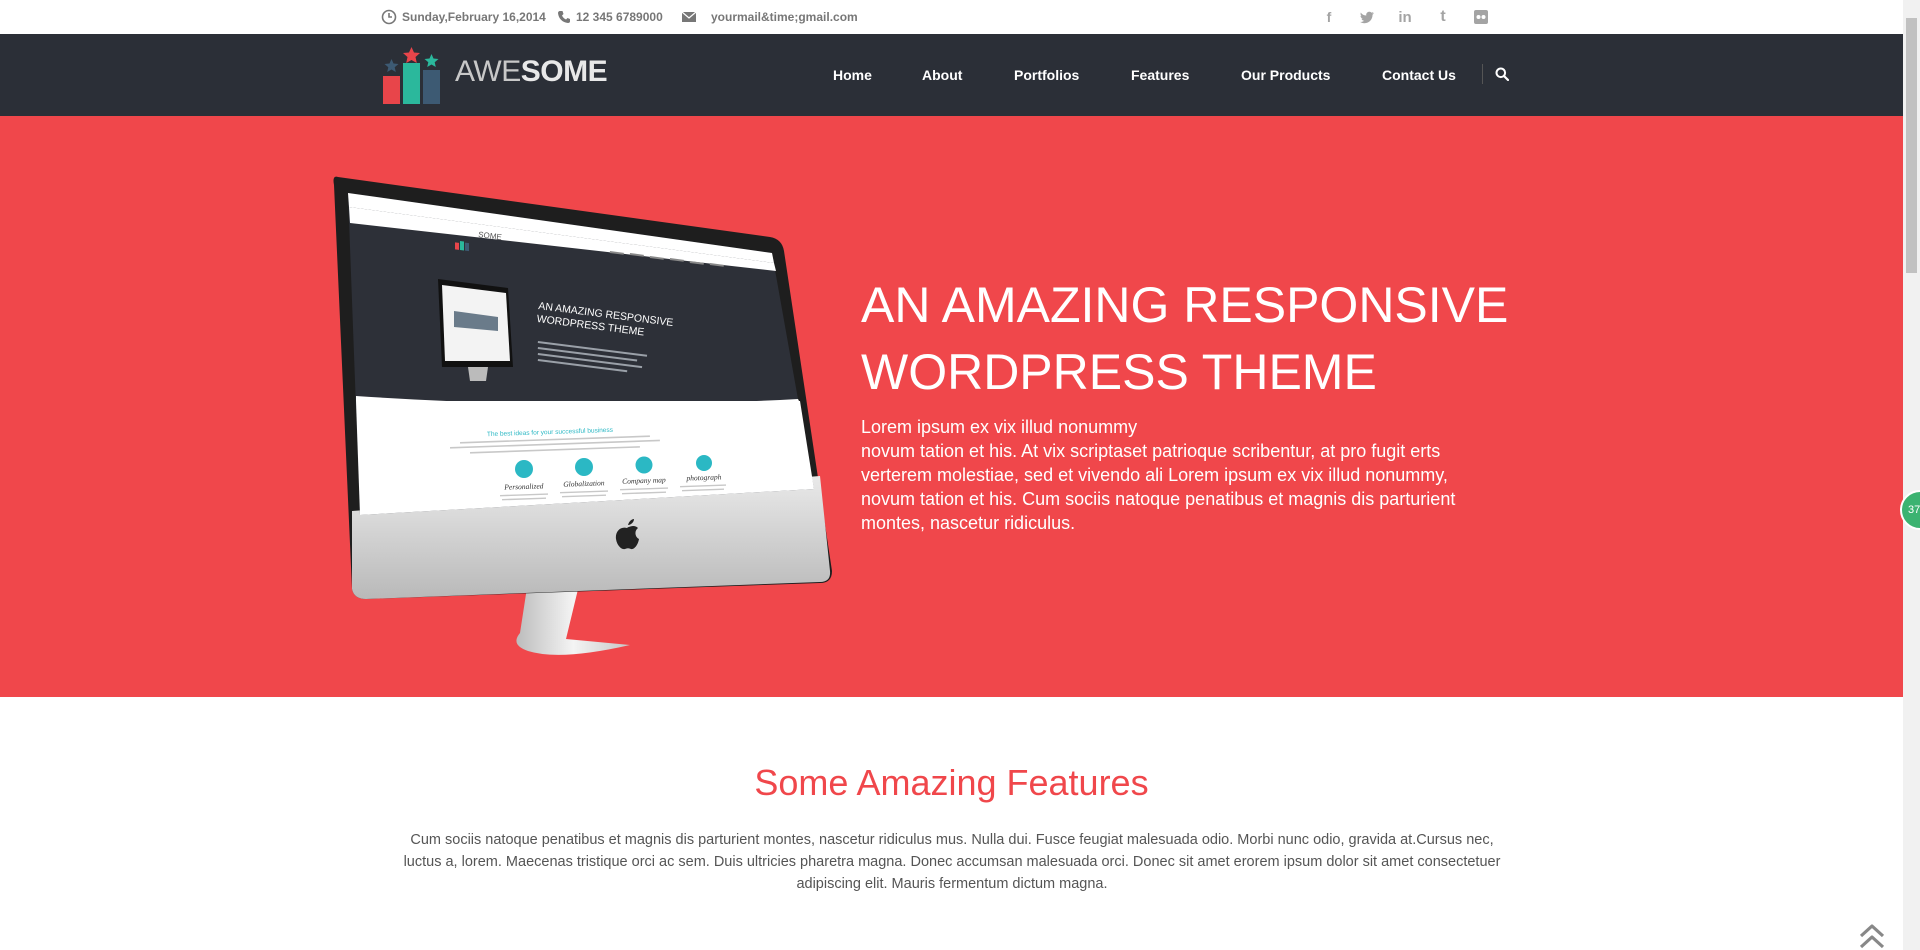 The width and height of the screenshot is (1920, 950). I want to click on screen-feature-4: photograph, so click(703, 477).